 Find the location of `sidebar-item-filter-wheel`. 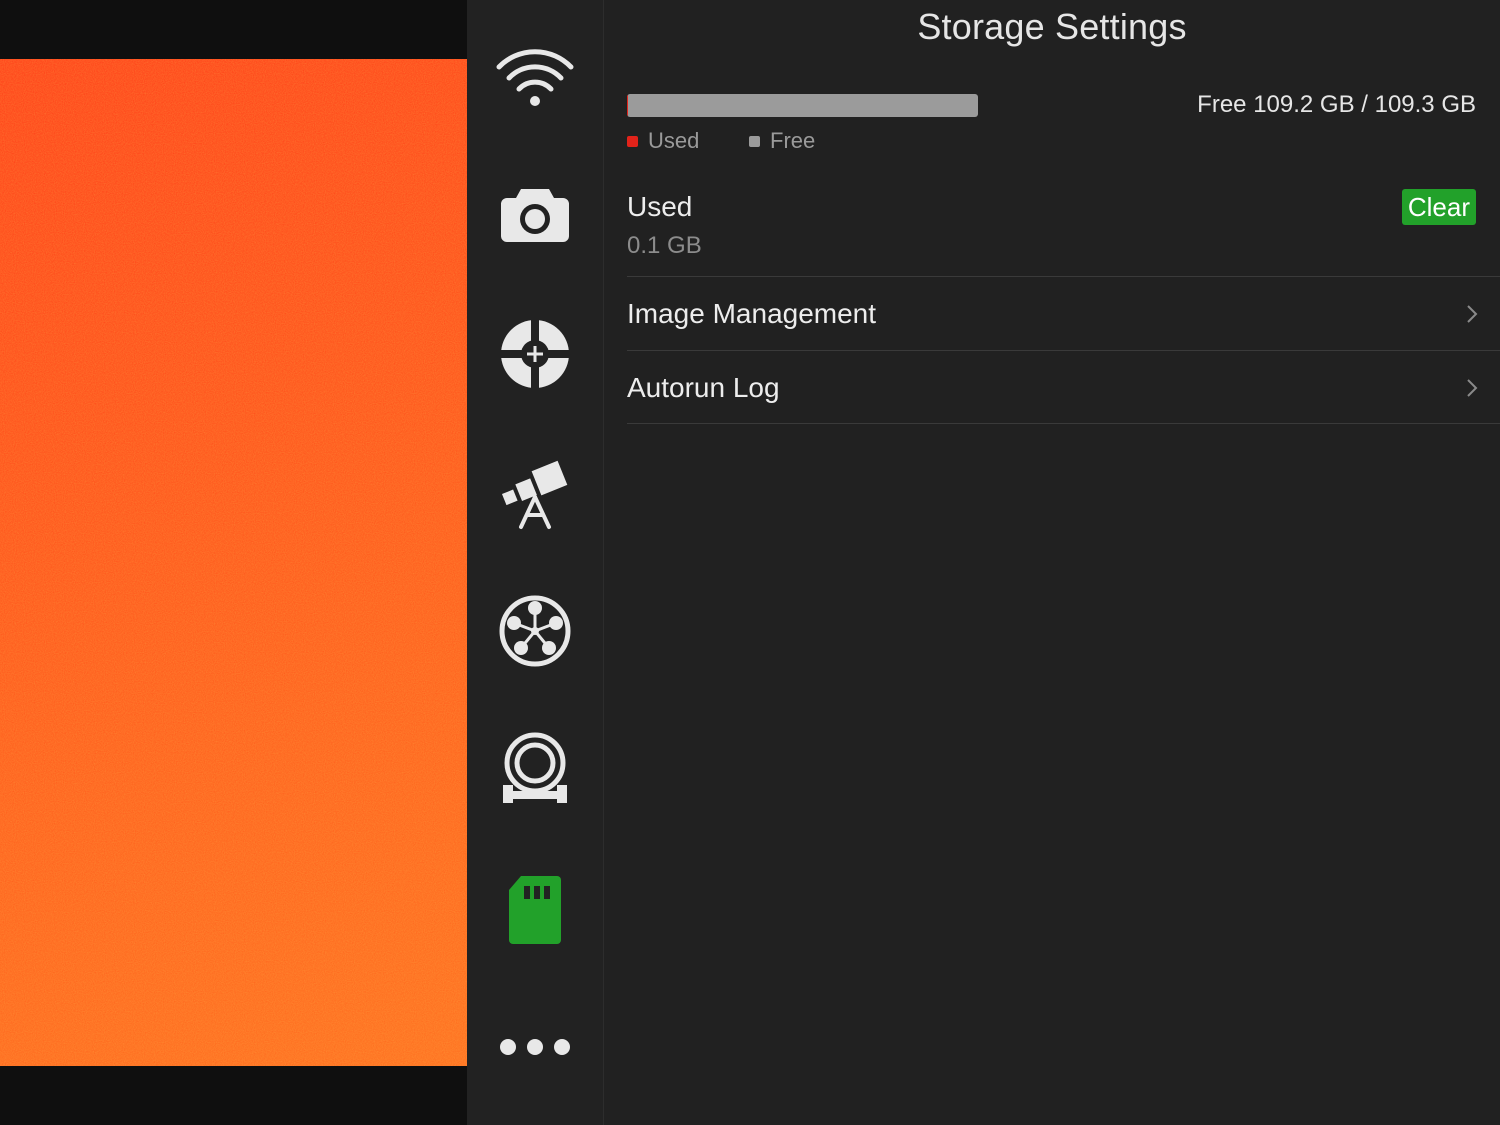

sidebar-item-filter-wheel is located at coordinates (535, 631).